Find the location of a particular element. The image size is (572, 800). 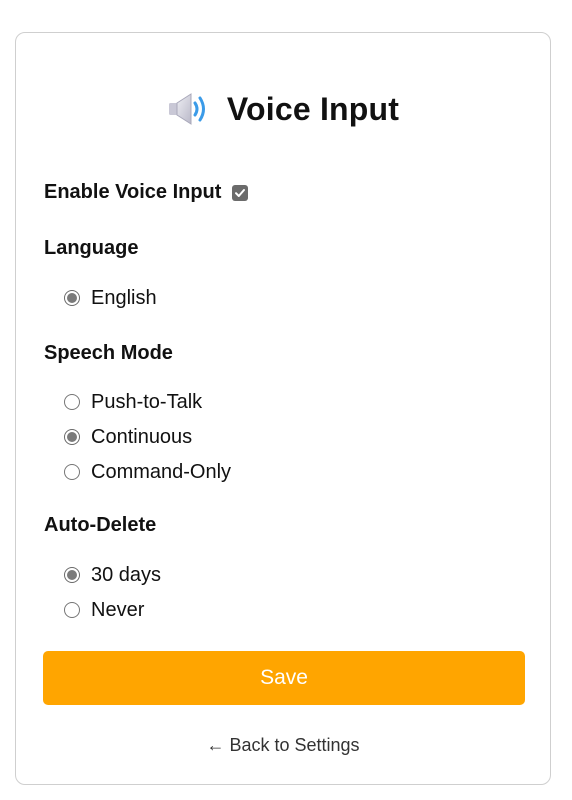

enable-voice-checkbox is located at coordinates (240, 192).